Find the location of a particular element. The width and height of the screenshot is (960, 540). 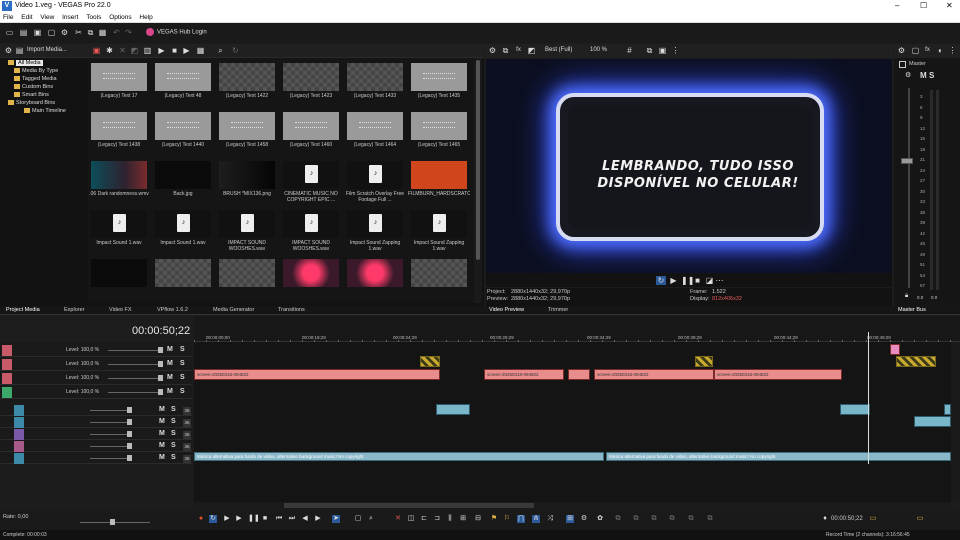

event-pan-crop-icon: ⧉ is located at coordinates (654, 519).